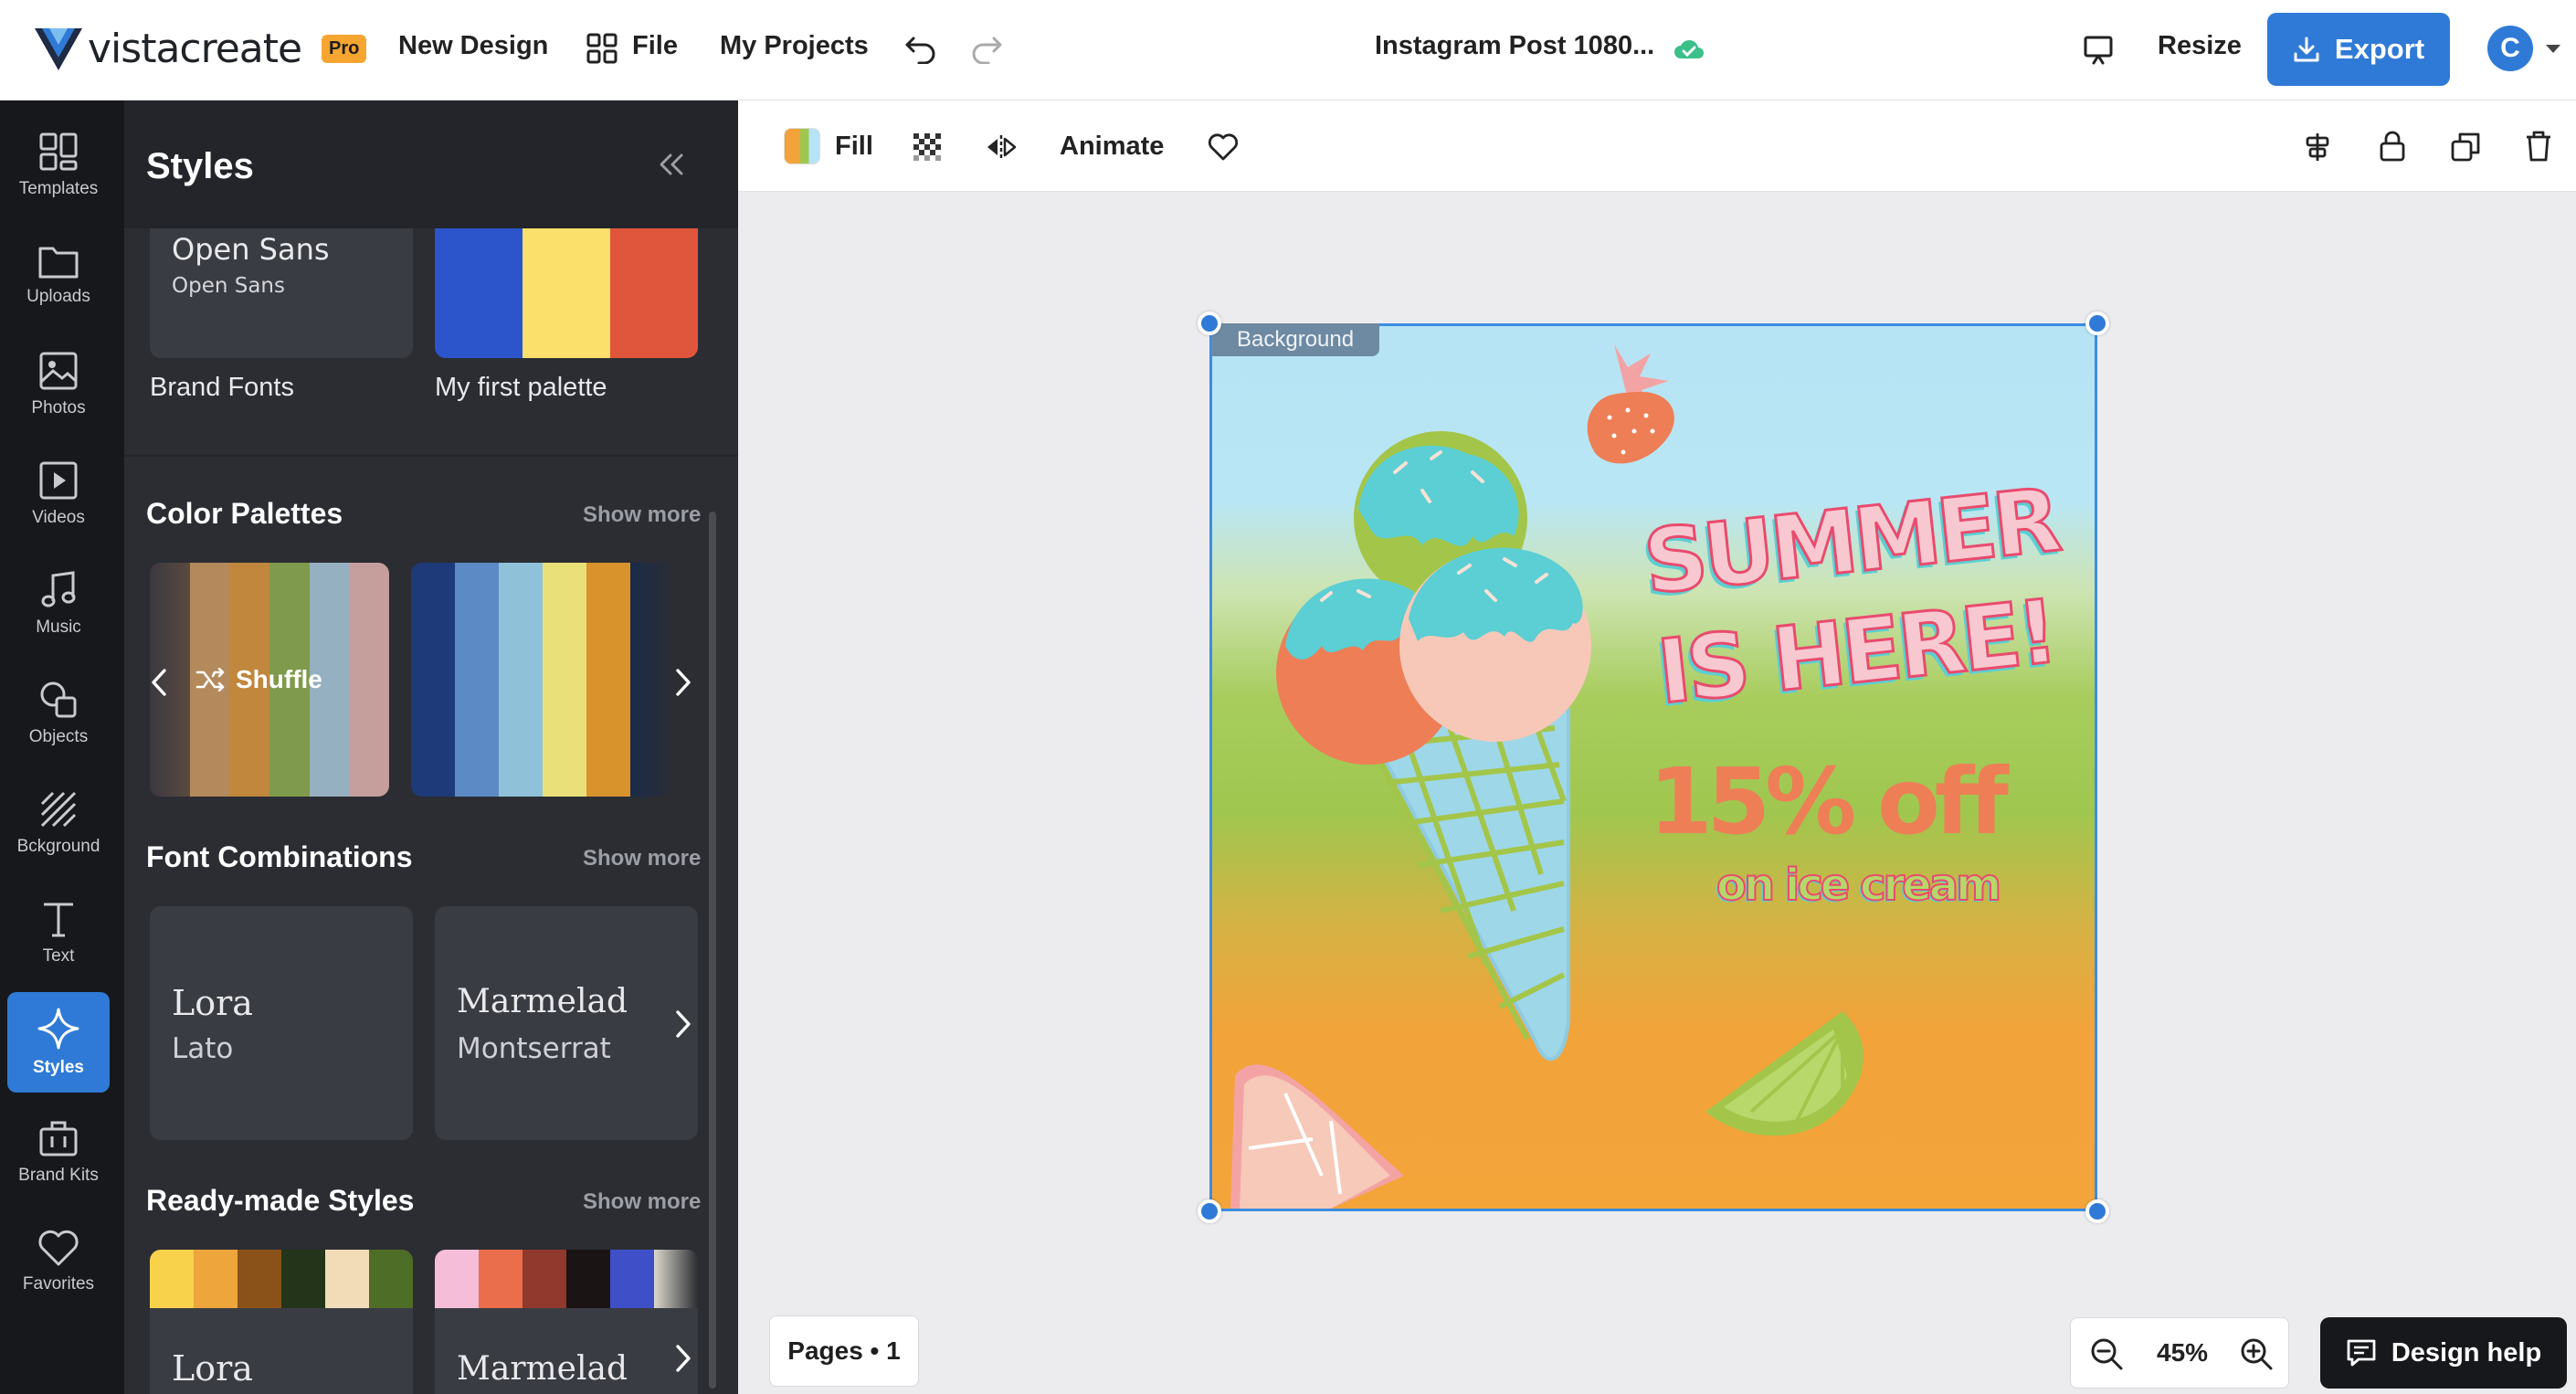  I want to click on rail-label-text: Text, so click(58, 956).